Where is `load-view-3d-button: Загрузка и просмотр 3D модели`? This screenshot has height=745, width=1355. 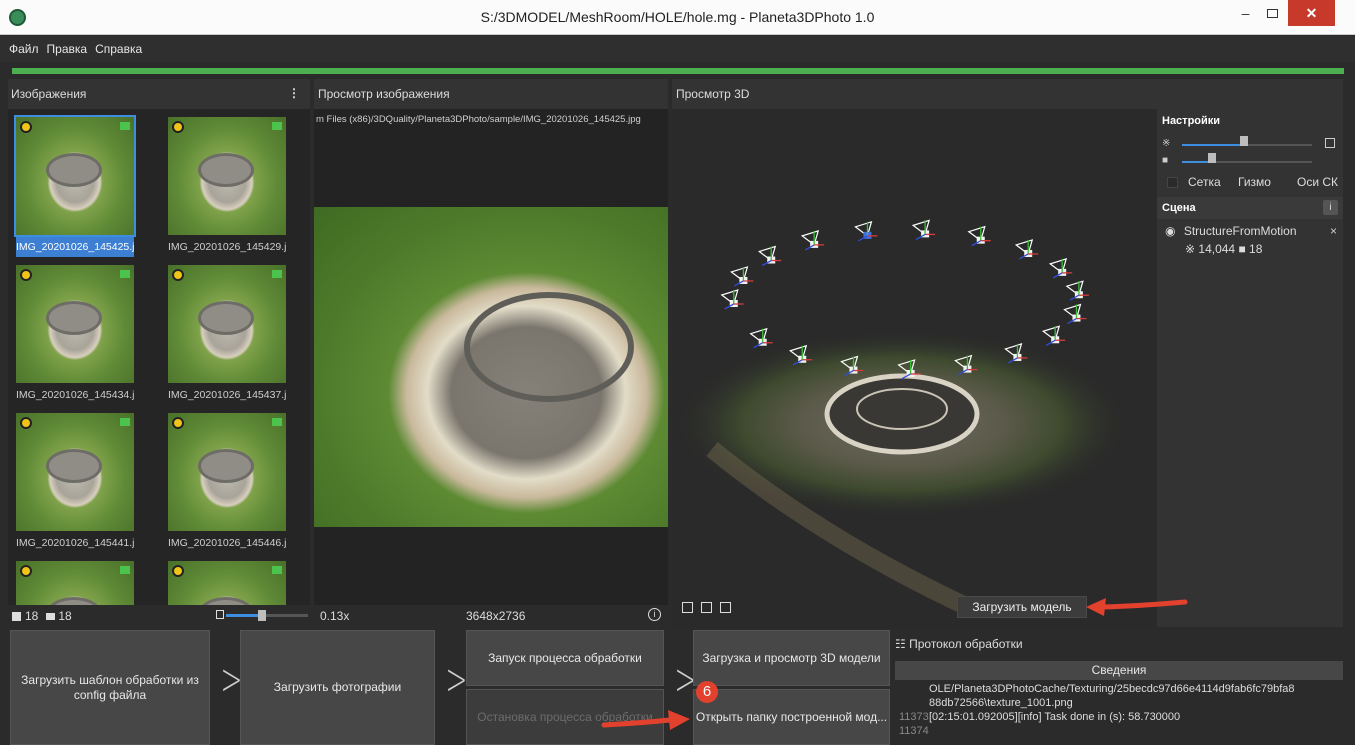 load-view-3d-button: Загрузка и просмотр 3D модели is located at coordinates (791, 658).